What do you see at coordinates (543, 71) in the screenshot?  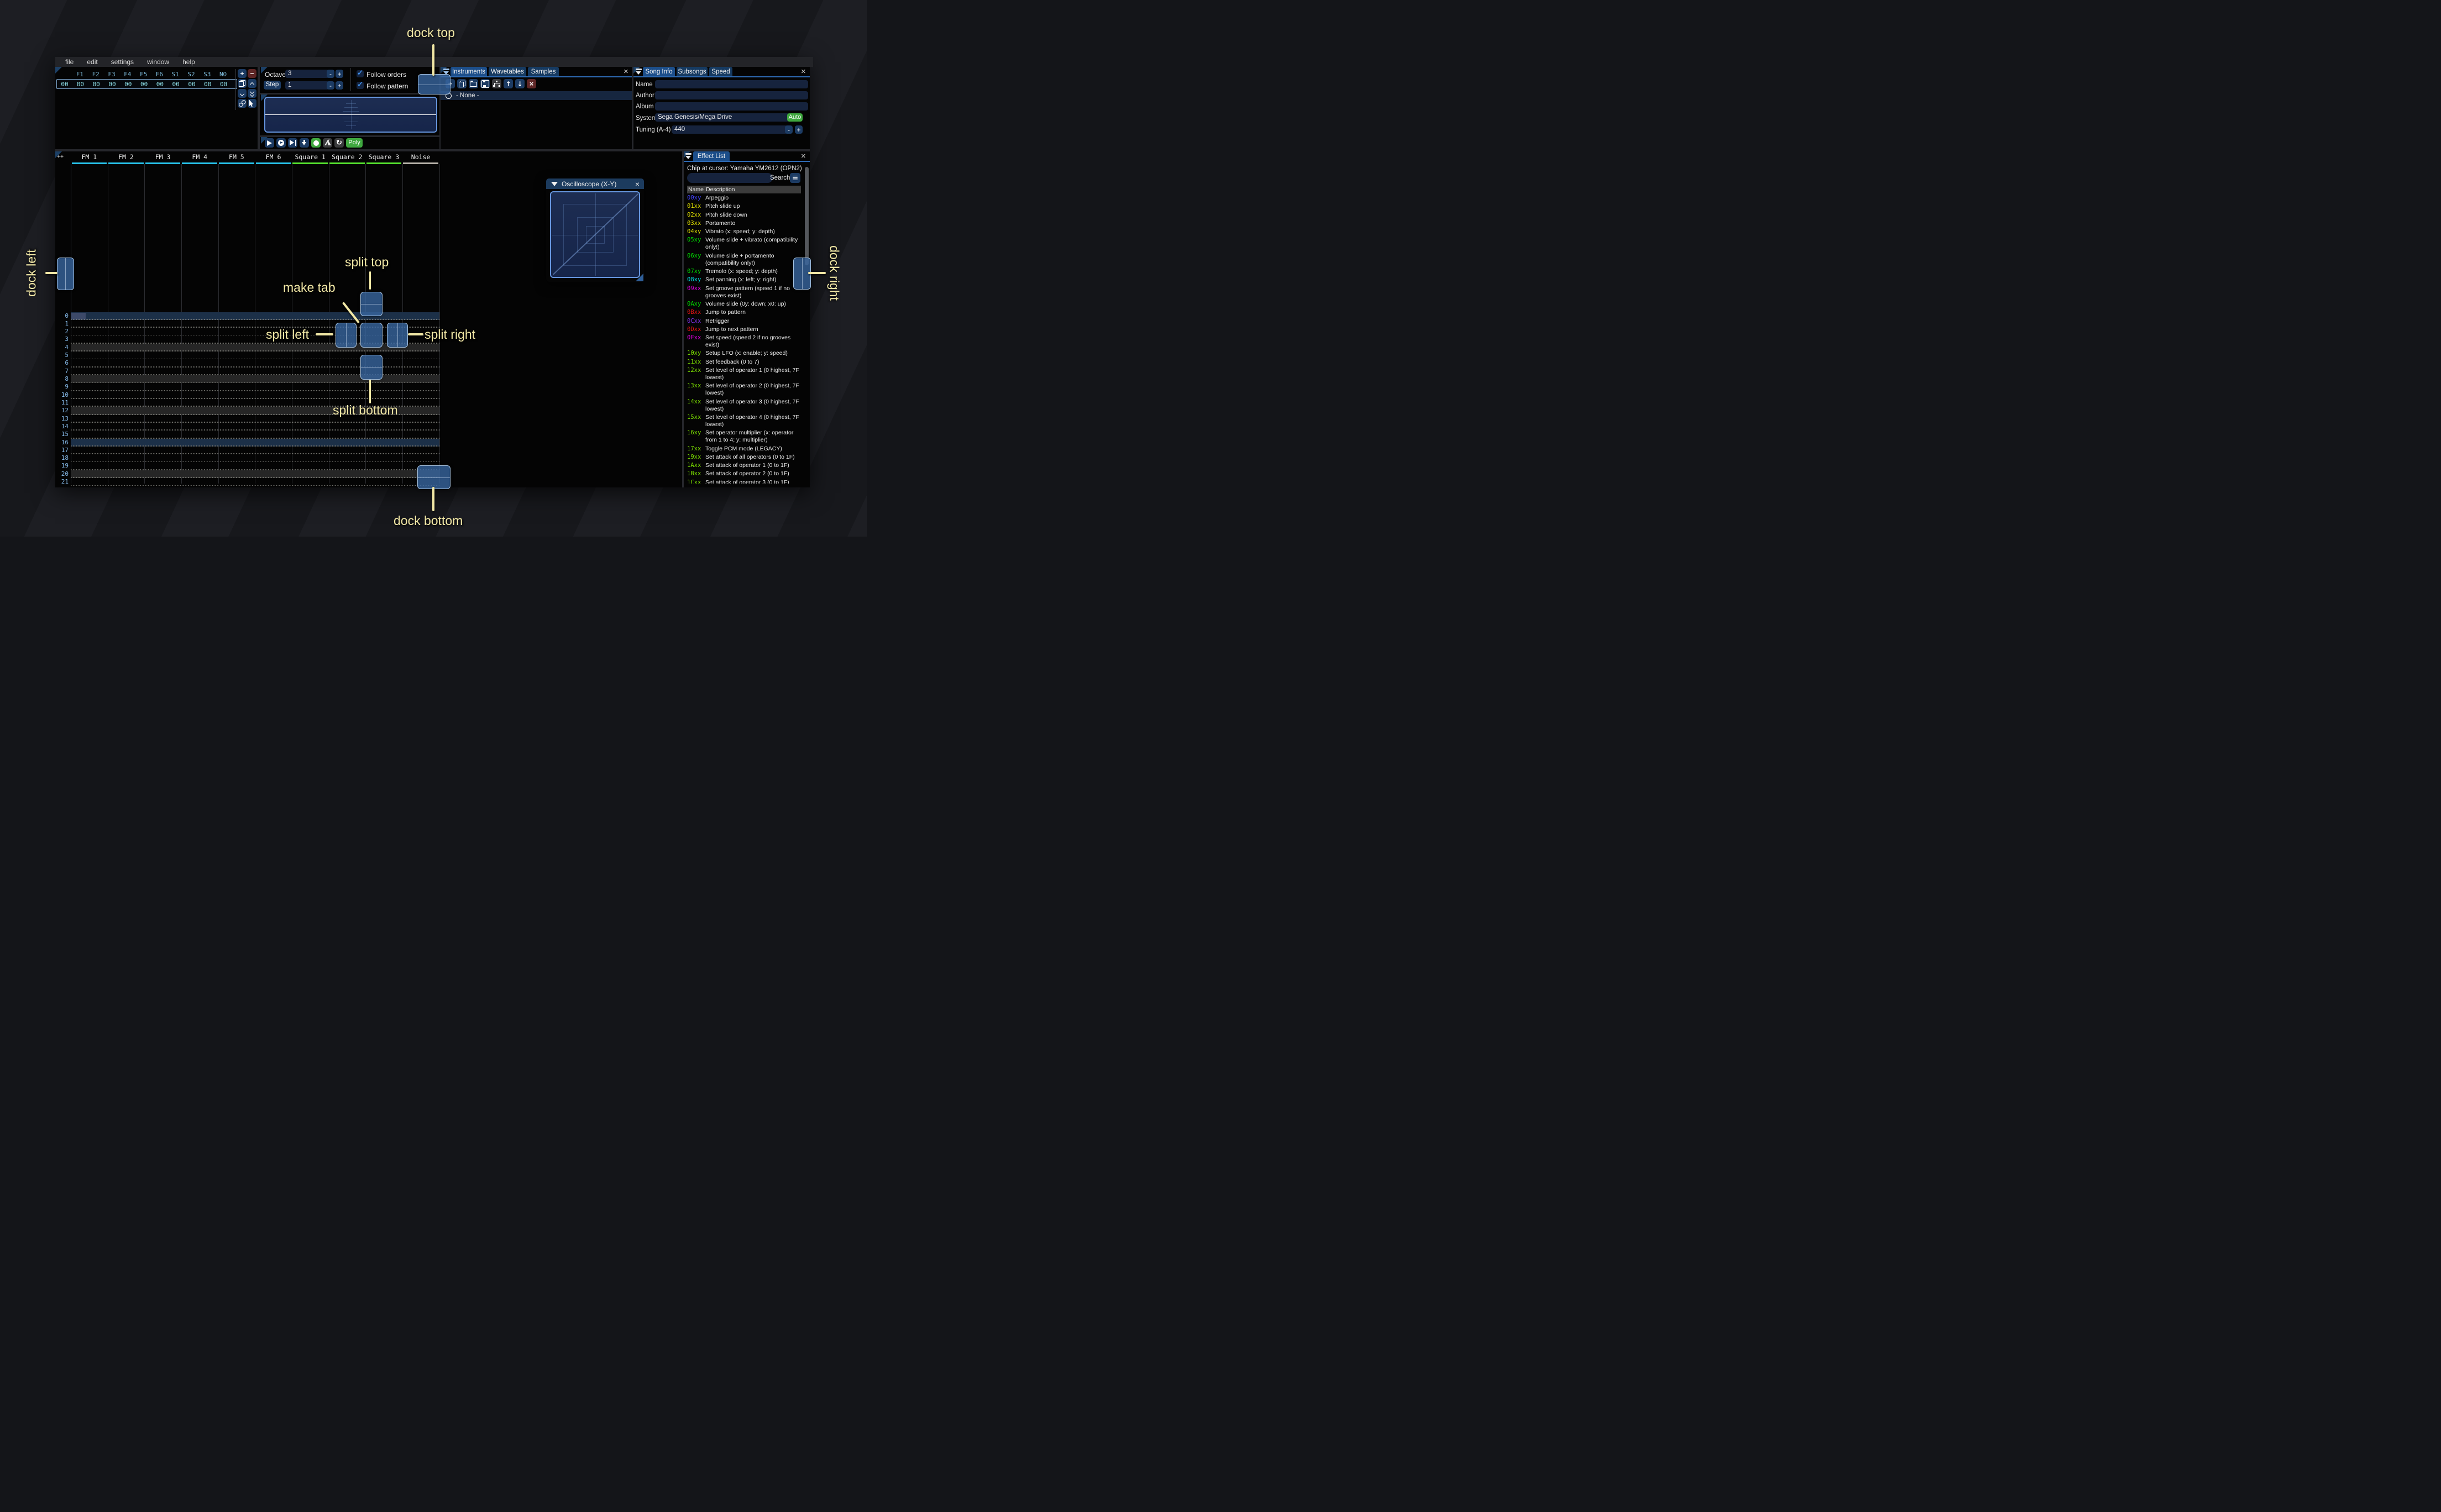 I see `tab-samples: Samples` at bounding box center [543, 71].